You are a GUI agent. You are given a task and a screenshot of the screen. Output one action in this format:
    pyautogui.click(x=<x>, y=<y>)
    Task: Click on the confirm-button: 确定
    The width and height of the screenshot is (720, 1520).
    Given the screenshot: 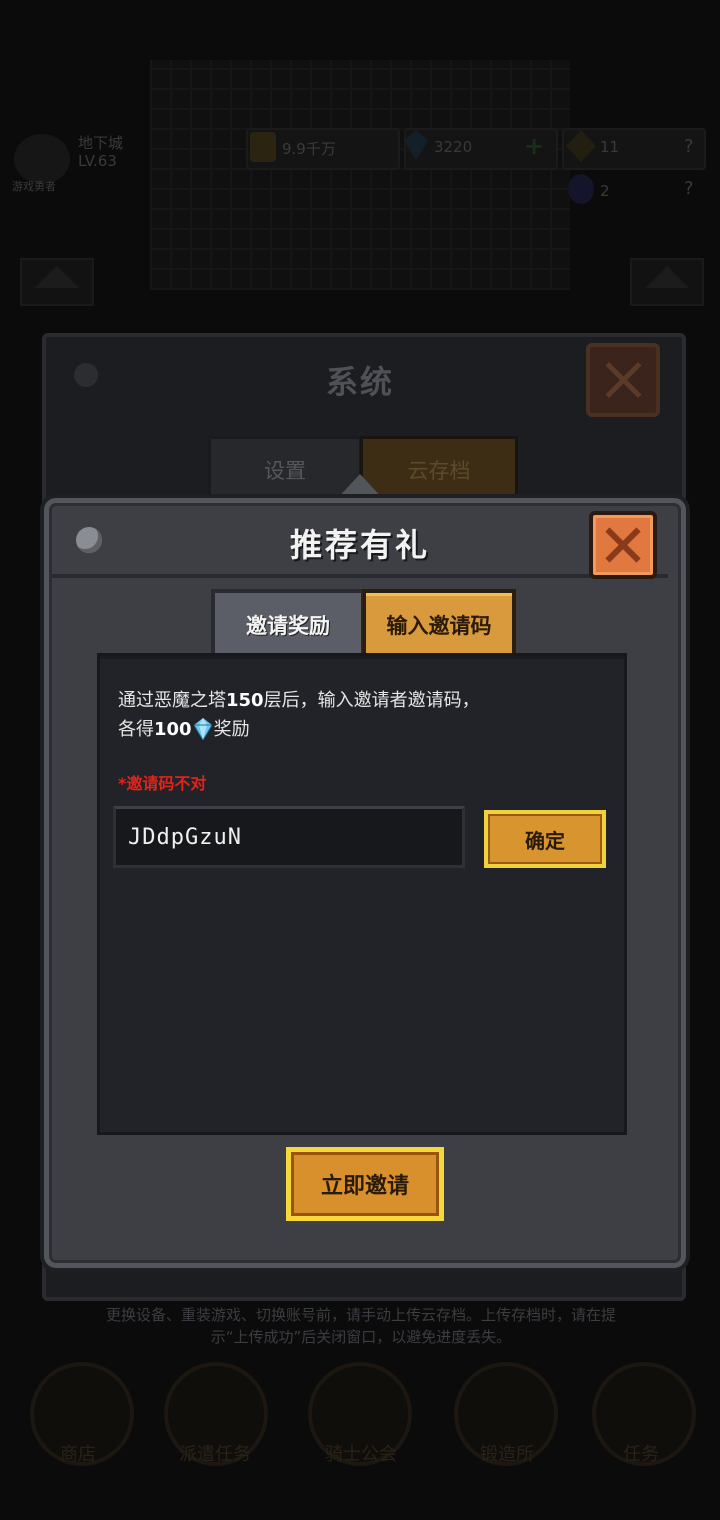 What is the action you would take?
    pyautogui.click(x=545, y=839)
    